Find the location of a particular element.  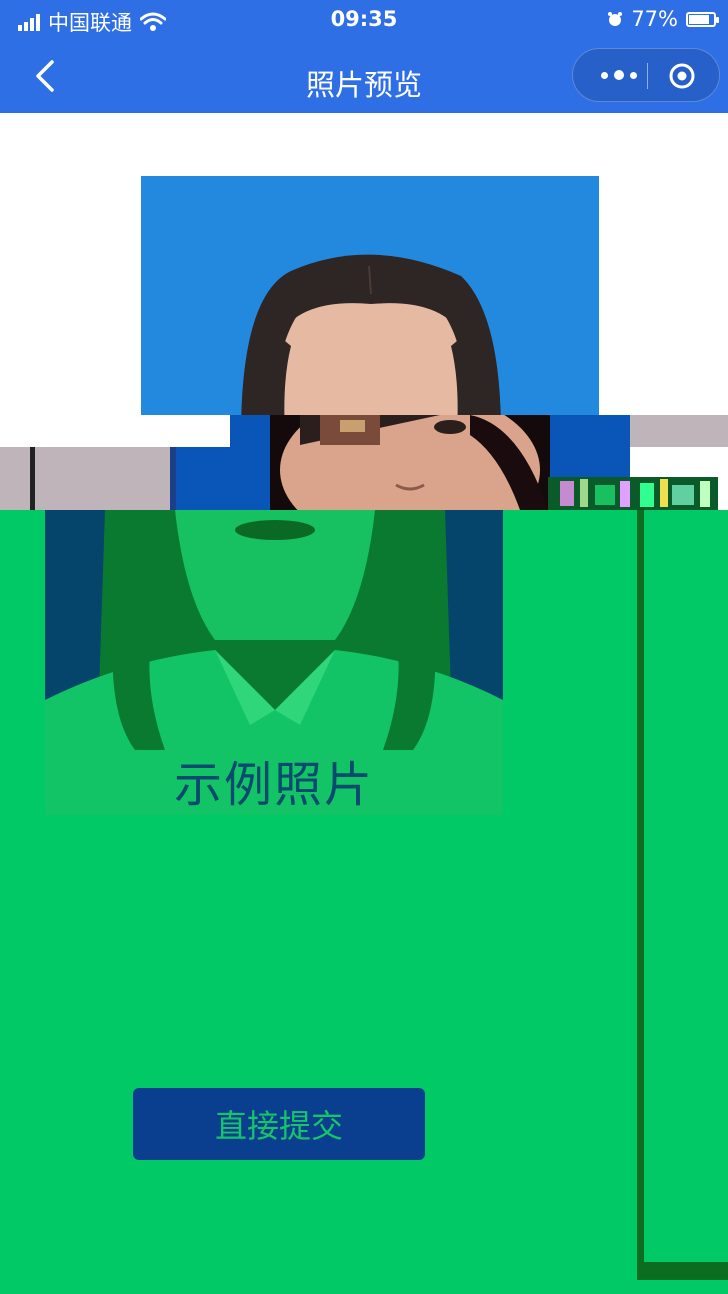

battery-percent: 77% is located at coordinates (654, 19).